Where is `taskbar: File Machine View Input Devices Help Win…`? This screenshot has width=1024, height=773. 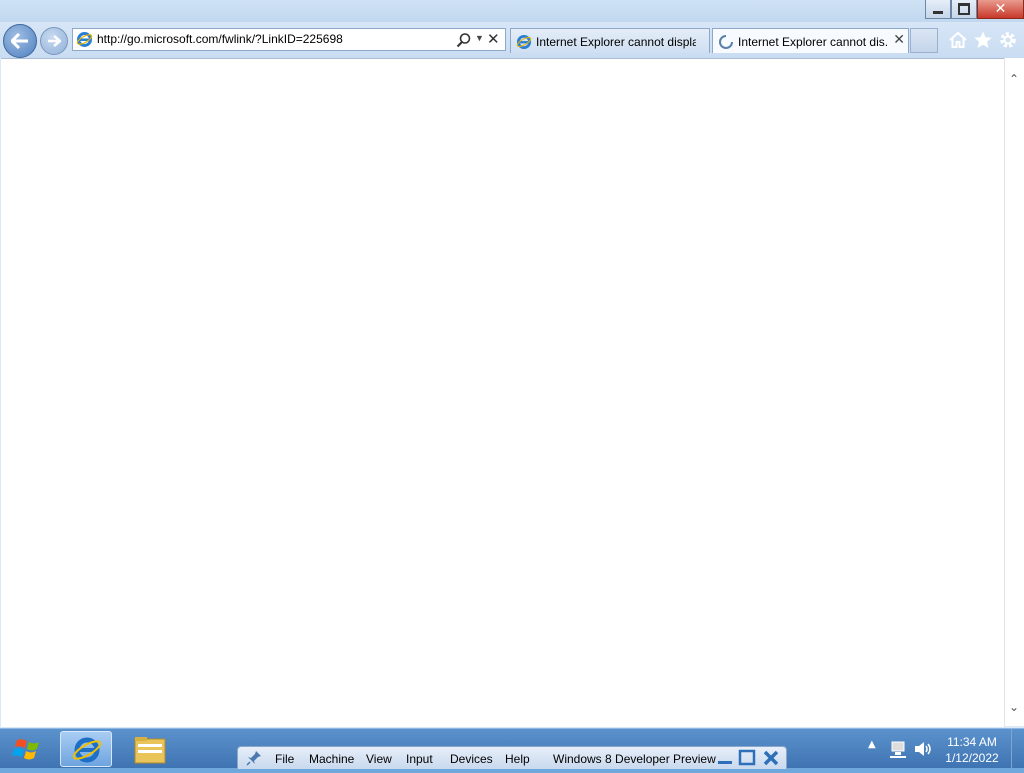
taskbar: File Machine View Input Devices Help Win… is located at coordinates (512, 748).